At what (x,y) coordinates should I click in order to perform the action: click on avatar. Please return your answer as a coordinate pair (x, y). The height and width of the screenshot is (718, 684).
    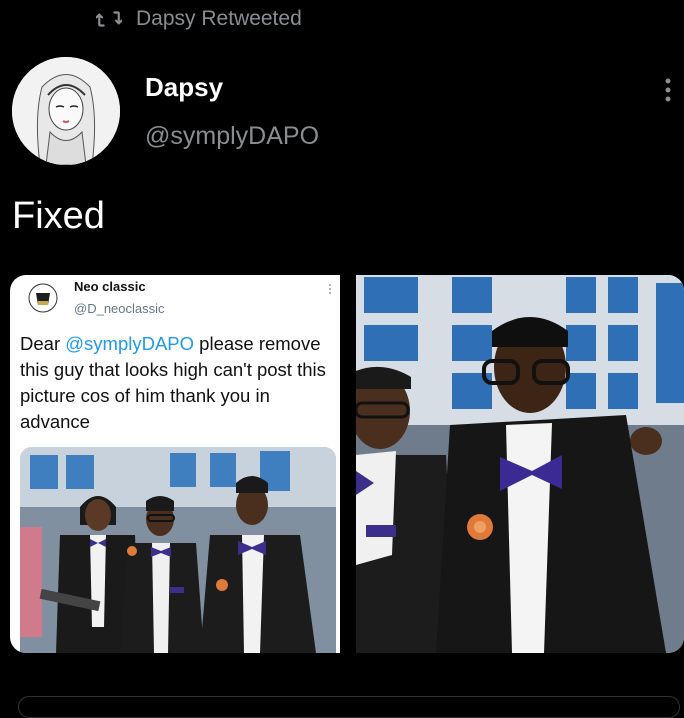
    Looking at the image, I should click on (66, 111).